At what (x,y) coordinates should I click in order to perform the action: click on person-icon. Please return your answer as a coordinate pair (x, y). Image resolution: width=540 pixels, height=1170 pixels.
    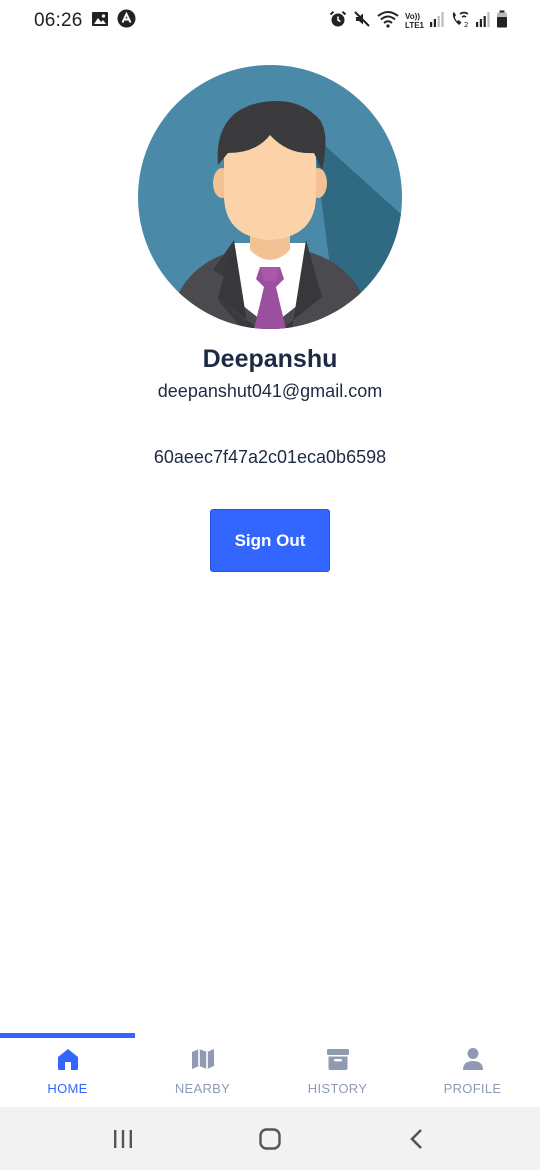
    Looking at the image, I should click on (473, 1059).